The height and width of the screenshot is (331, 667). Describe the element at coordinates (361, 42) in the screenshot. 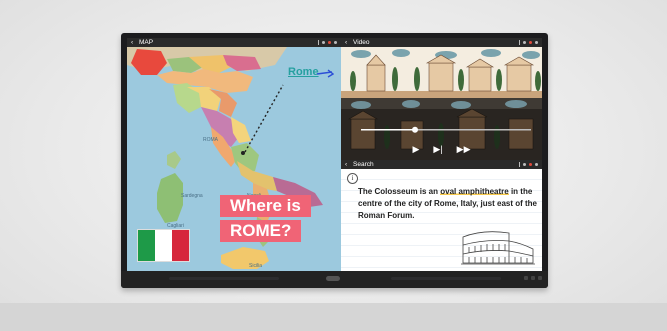

I see `video-pane-title: Video` at that location.